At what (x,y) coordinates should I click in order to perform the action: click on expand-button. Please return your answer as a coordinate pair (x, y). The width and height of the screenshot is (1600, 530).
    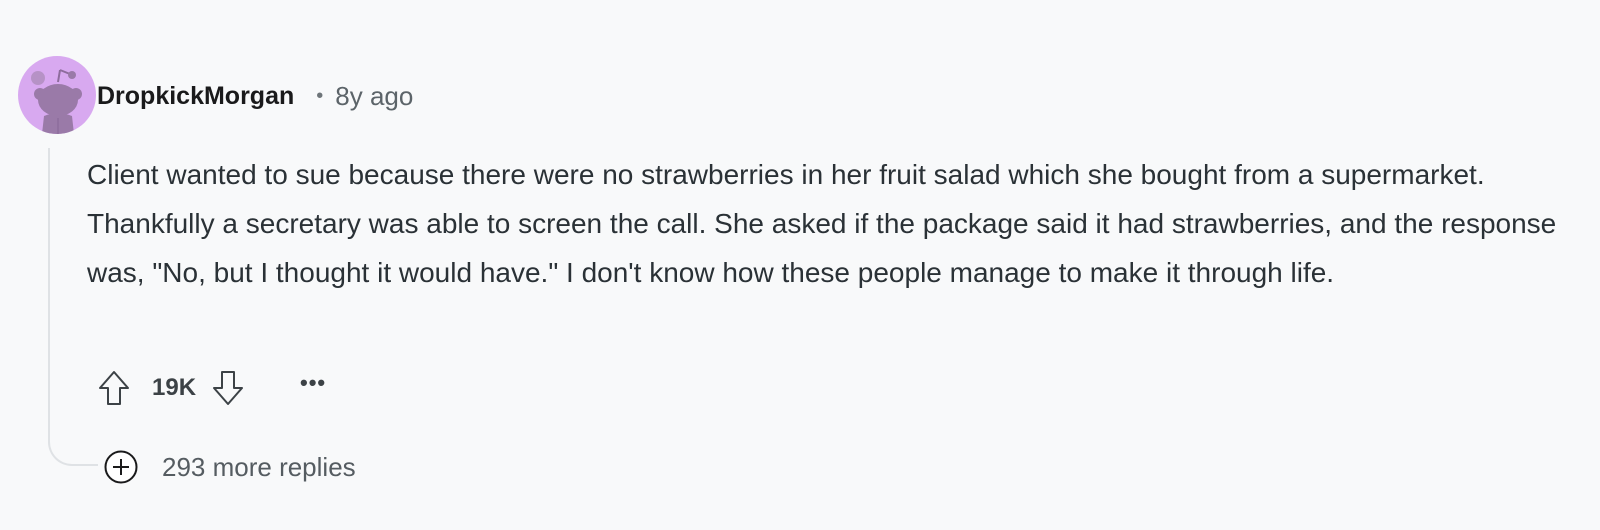
    Looking at the image, I should click on (121, 467).